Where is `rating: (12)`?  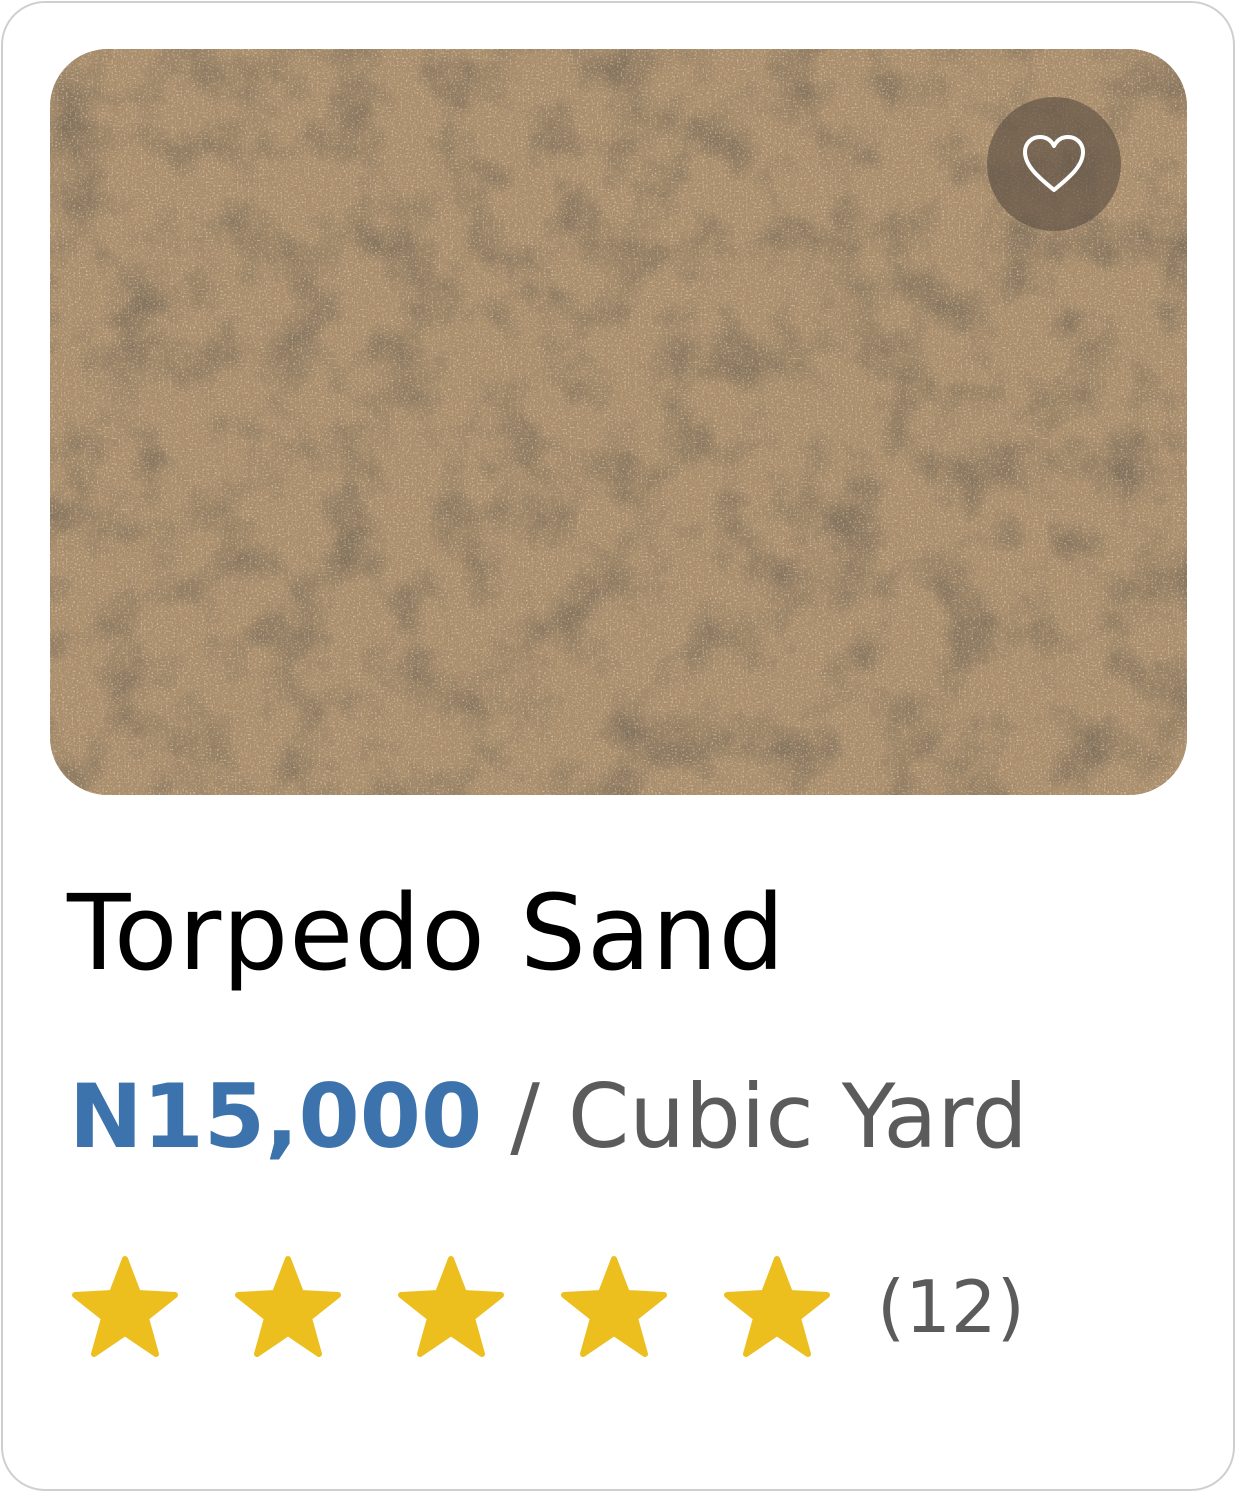
rating: (12) is located at coordinates (559, 1307).